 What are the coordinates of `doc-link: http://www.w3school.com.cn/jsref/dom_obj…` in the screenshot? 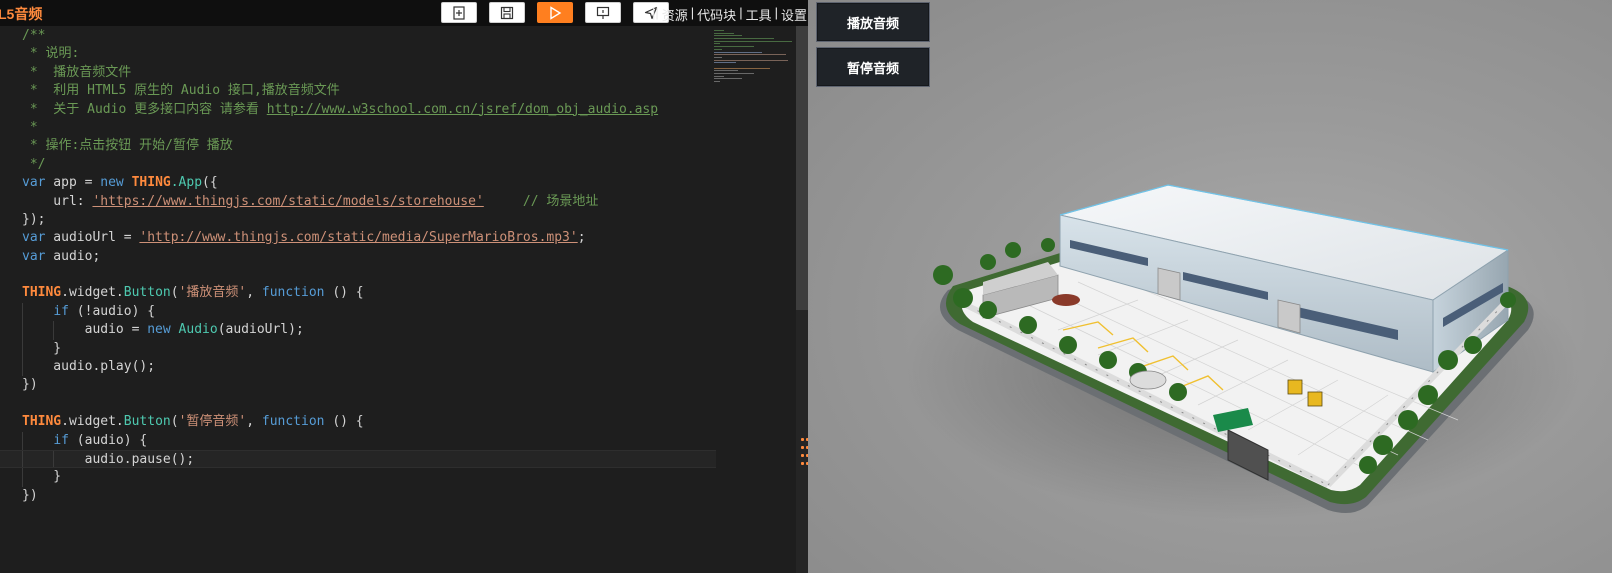 It's located at (462, 109).